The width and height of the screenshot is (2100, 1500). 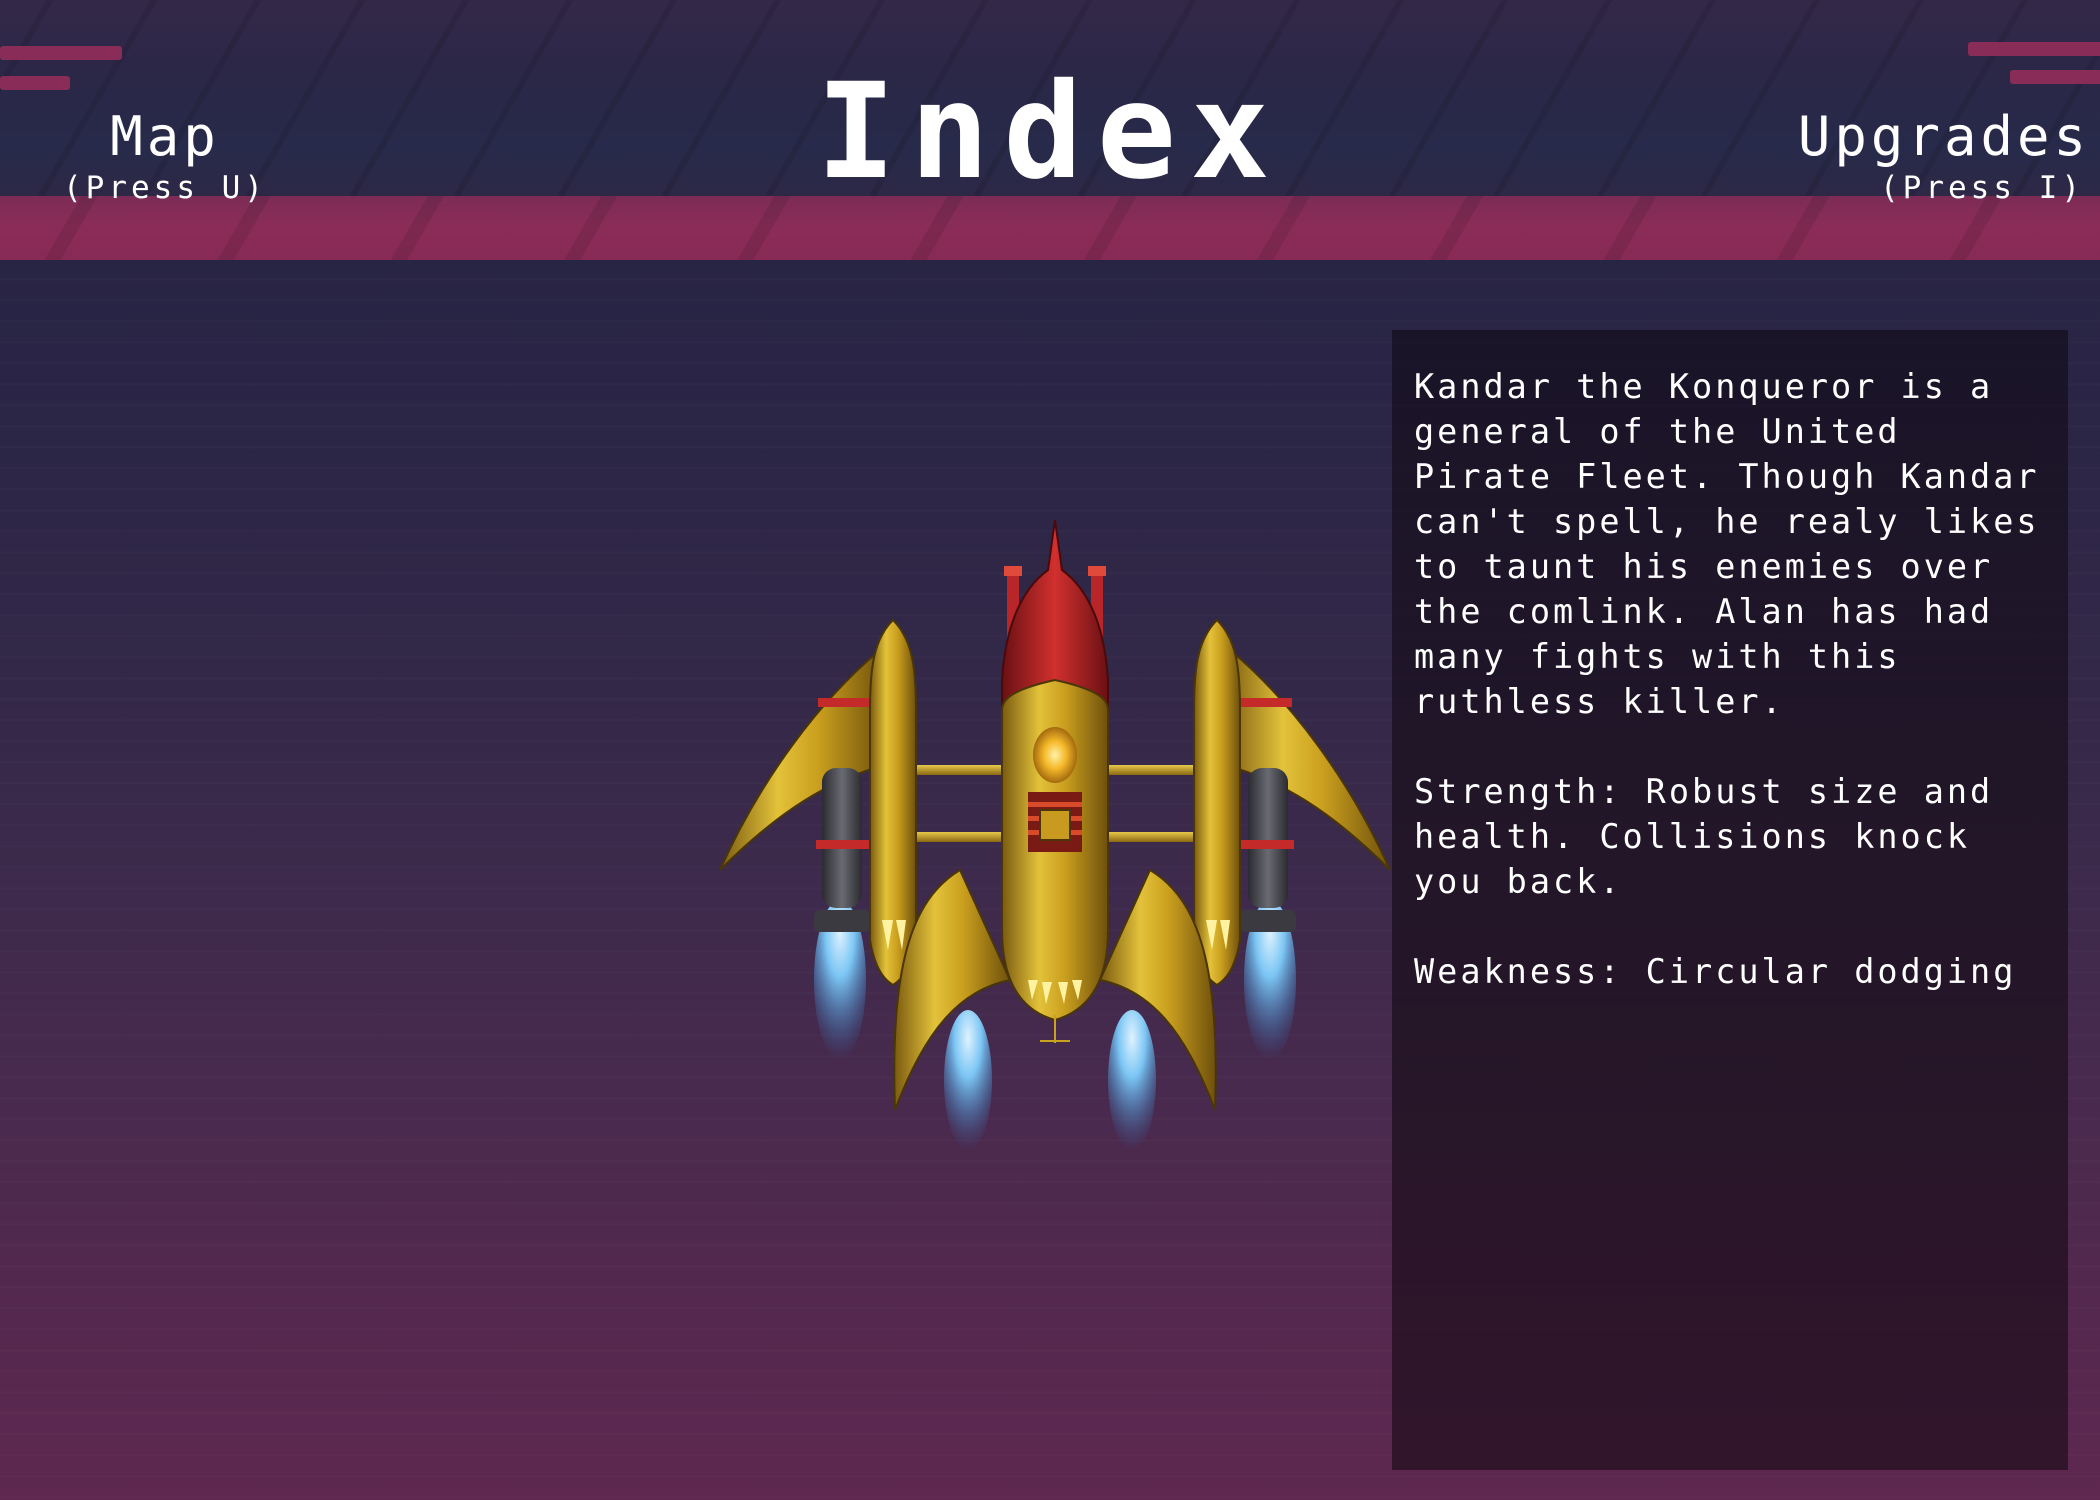 I want to click on enemy-ship-icon, so click(x=1055, y=834).